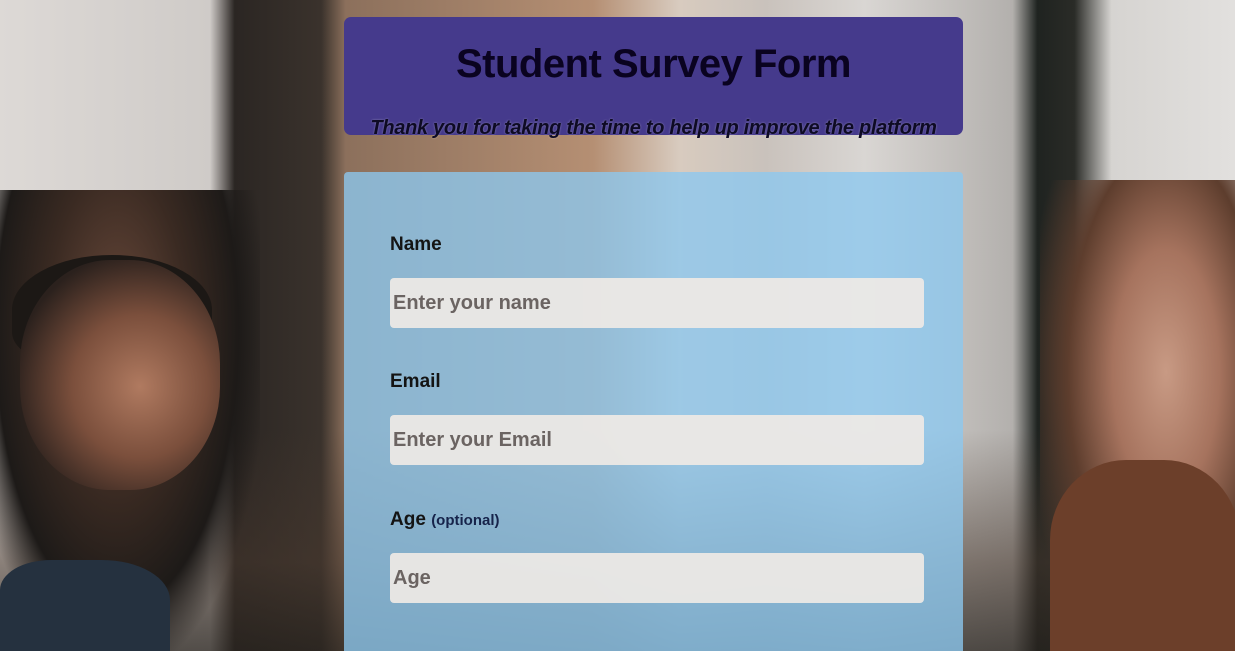  Describe the element at coordinates (408, 519) in the screenshot. I see `age-label-text: Age` at that location.